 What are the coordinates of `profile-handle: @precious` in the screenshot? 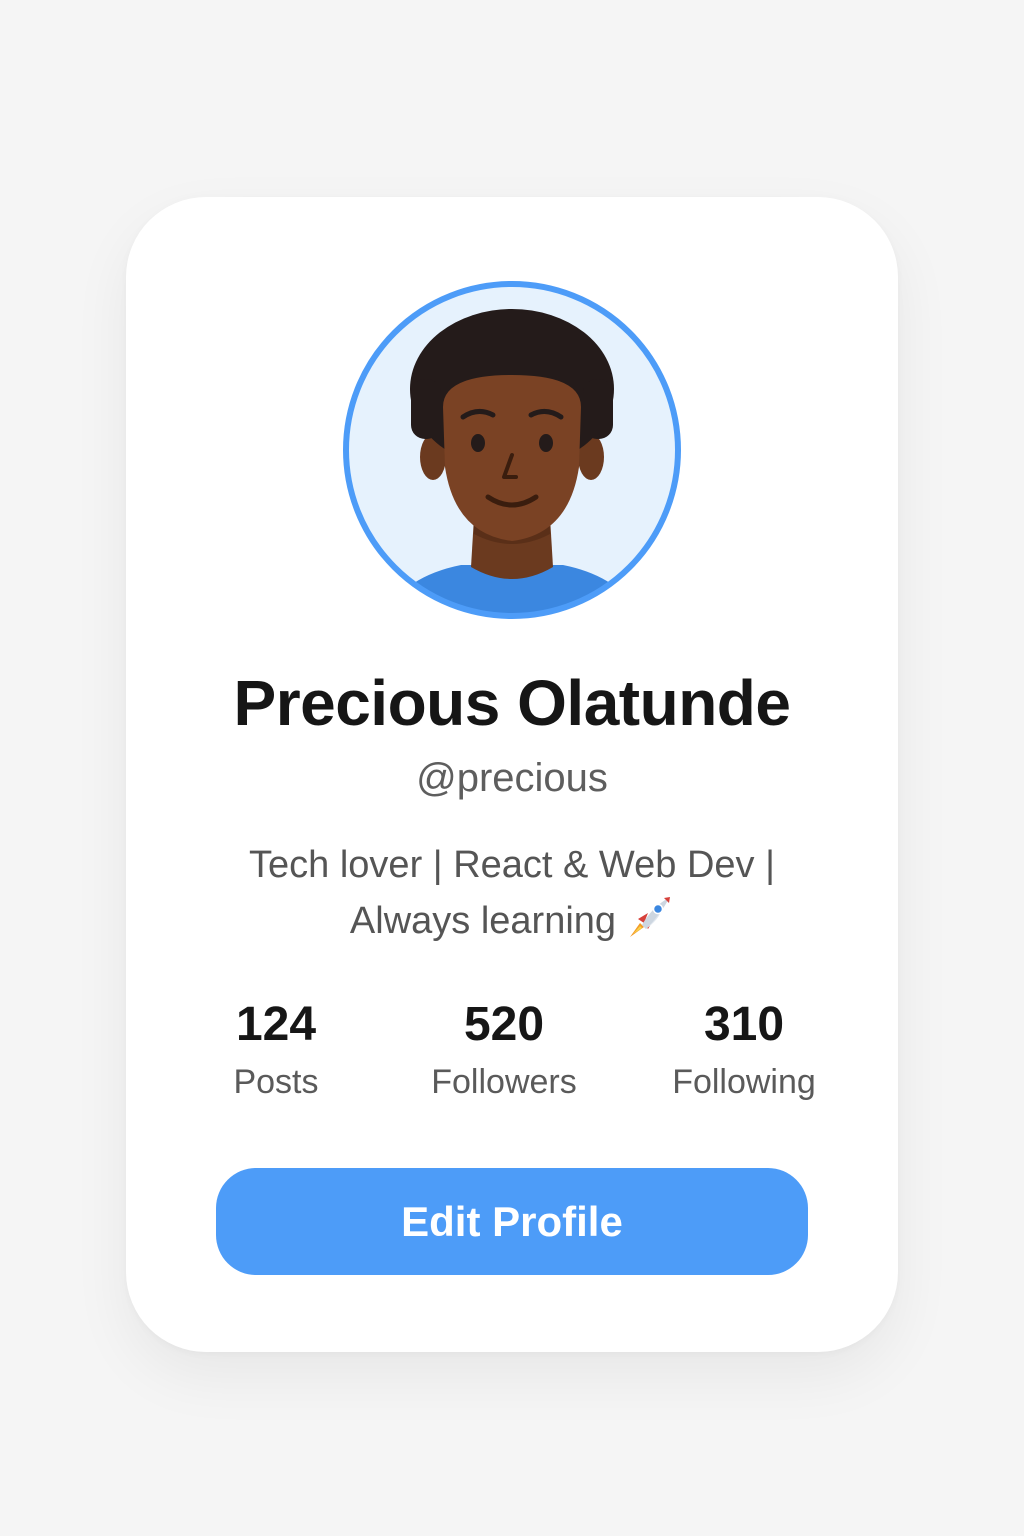 It's located at (512, 778).